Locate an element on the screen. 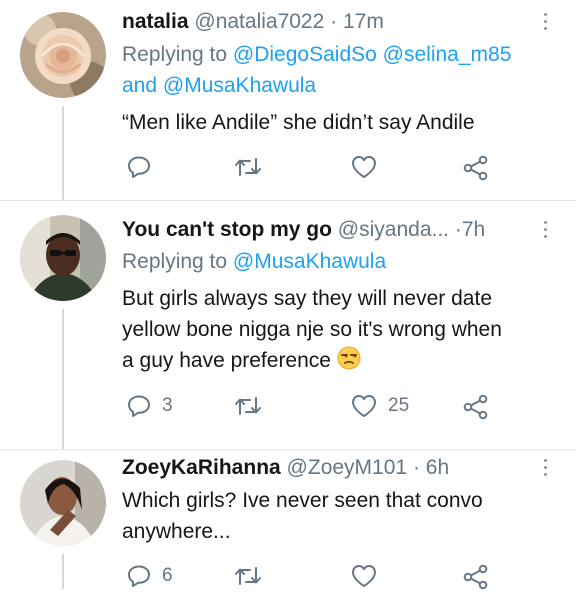  reply-context: Replying to @MusaKhawula is located at coordinates (254, 262).